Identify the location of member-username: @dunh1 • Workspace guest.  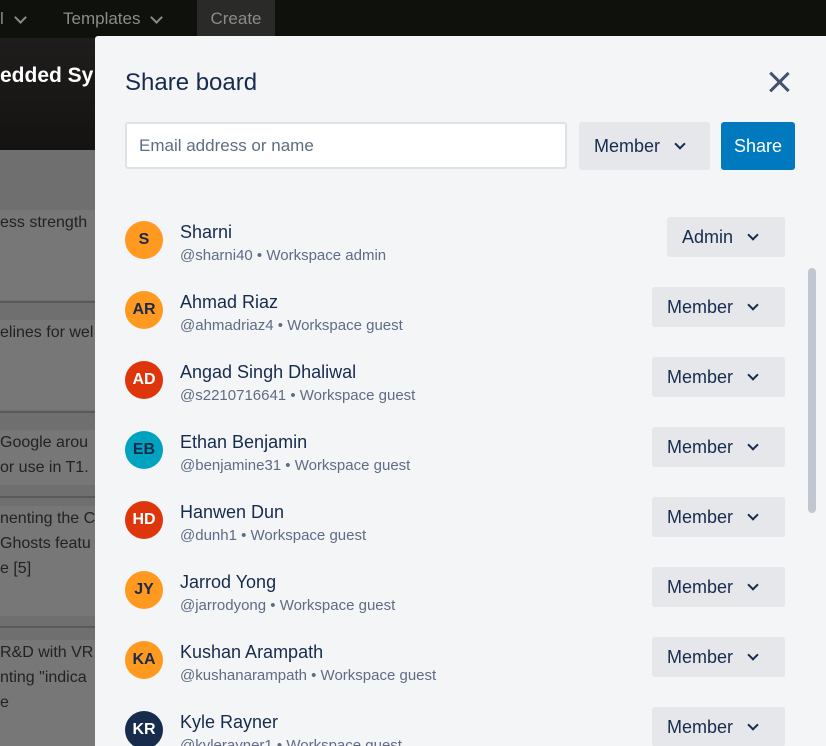
(273, 535).